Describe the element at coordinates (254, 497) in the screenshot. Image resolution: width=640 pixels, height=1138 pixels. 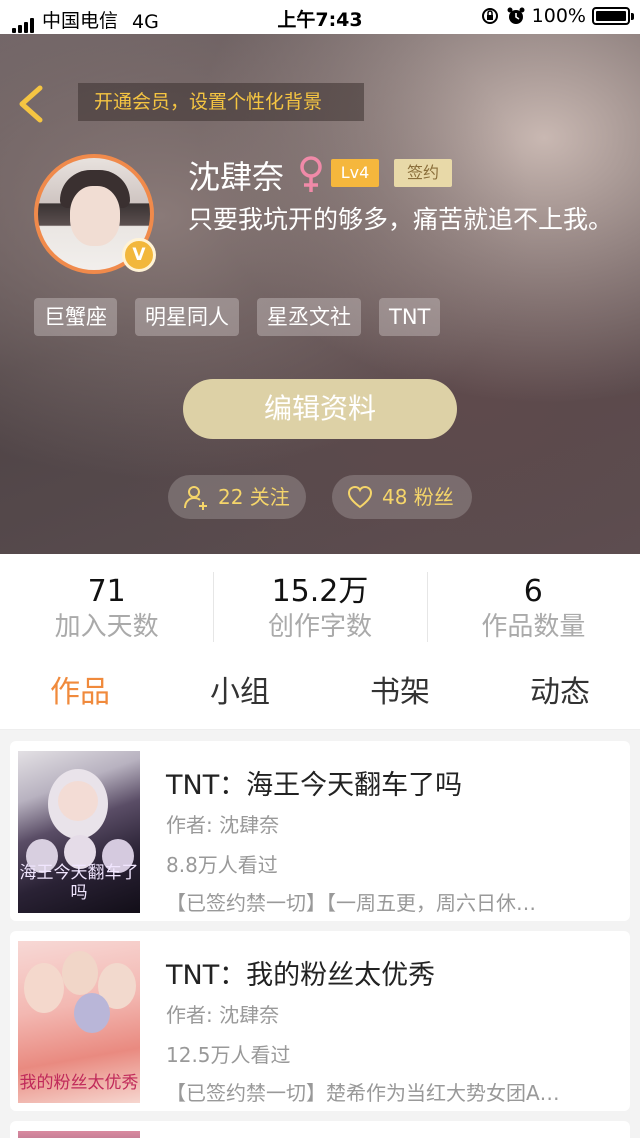
I see `following-label: 22 关注` at that location.